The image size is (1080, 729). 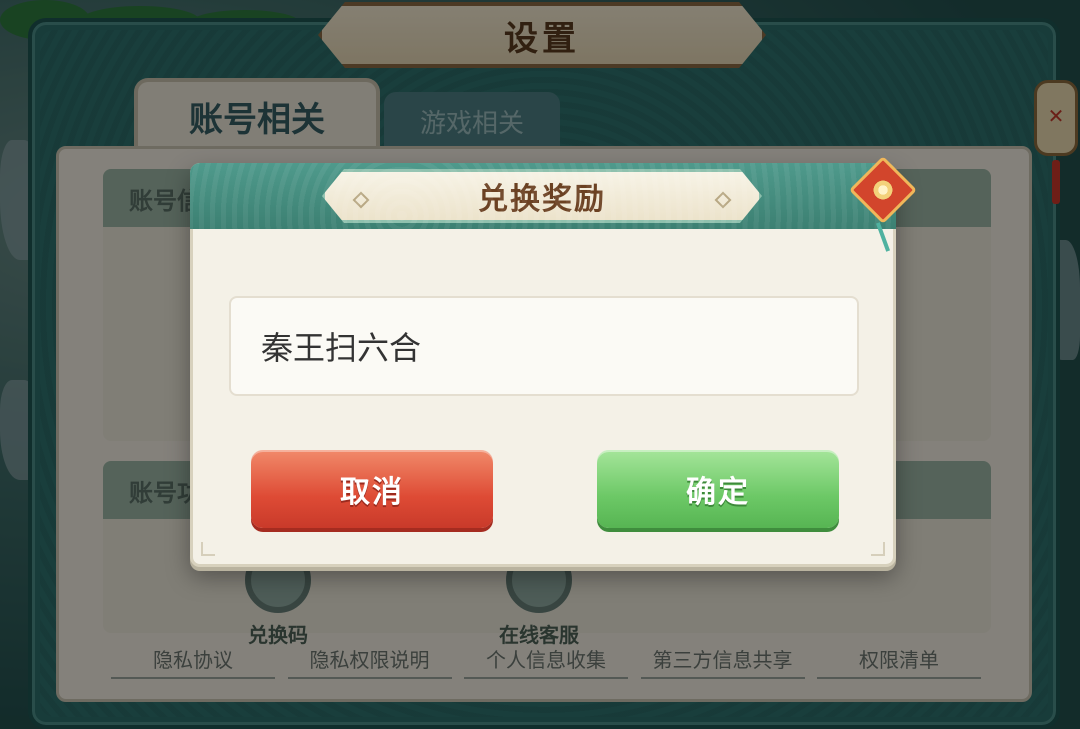 I want to click on charm-tassel, so click(x=883, y=237).